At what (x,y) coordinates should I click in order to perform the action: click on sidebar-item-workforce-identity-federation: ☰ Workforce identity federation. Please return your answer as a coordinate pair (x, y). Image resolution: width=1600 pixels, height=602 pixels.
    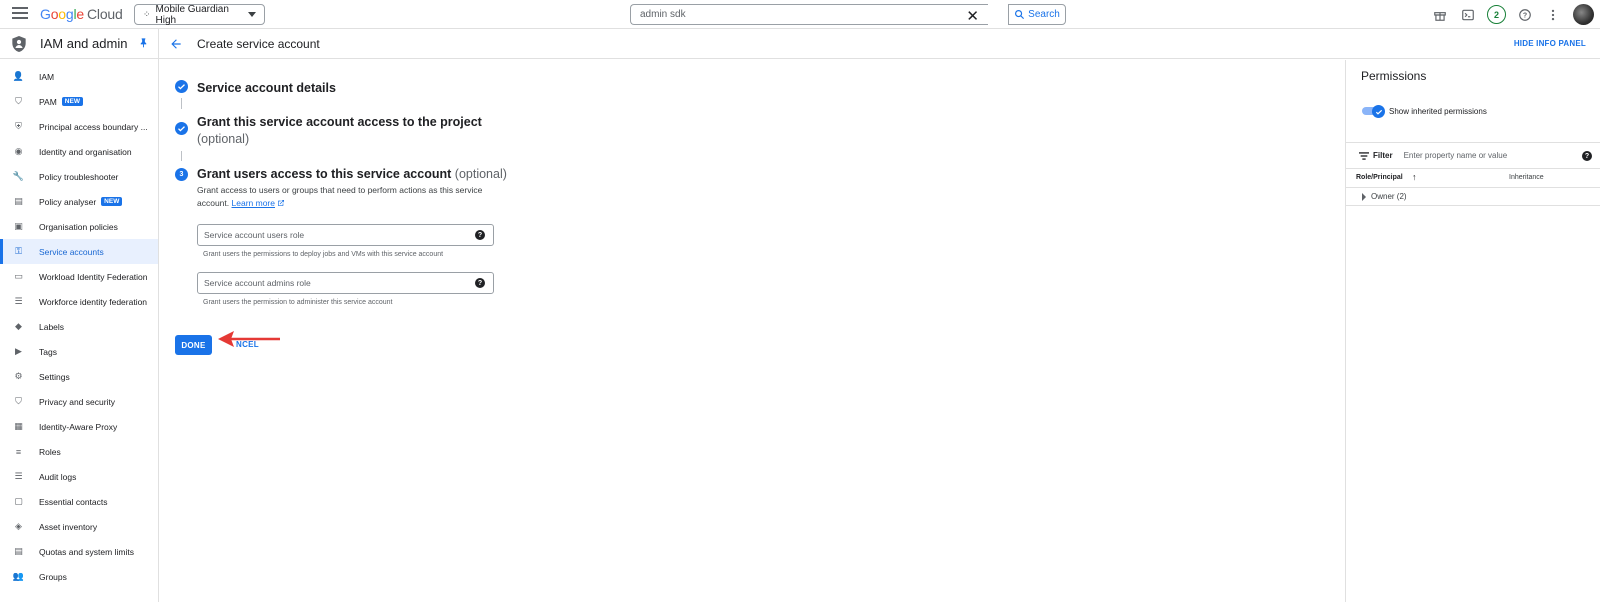
    Looking at the image, I should click on (79, 301).